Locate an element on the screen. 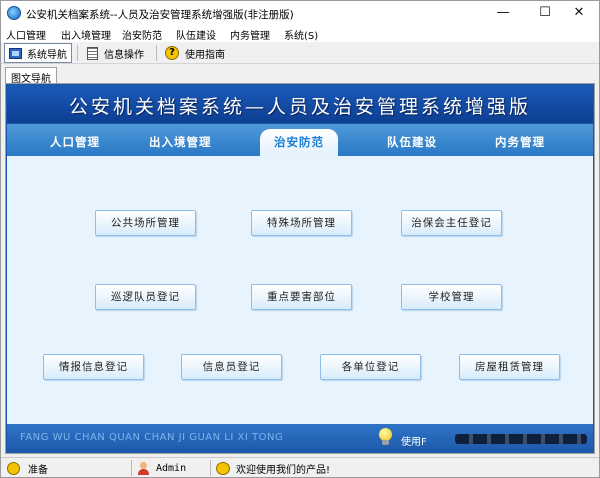 This screenshot has height=478, width=600. minimize-button: — is located at coordinates (503, 13).